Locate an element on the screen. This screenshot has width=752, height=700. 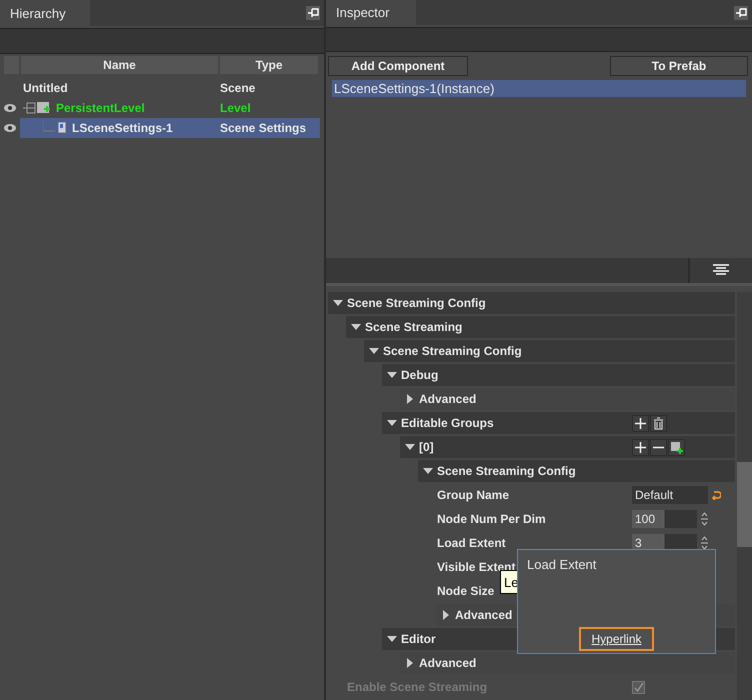
field-label: Node Size is located at coordinates (465, 591).